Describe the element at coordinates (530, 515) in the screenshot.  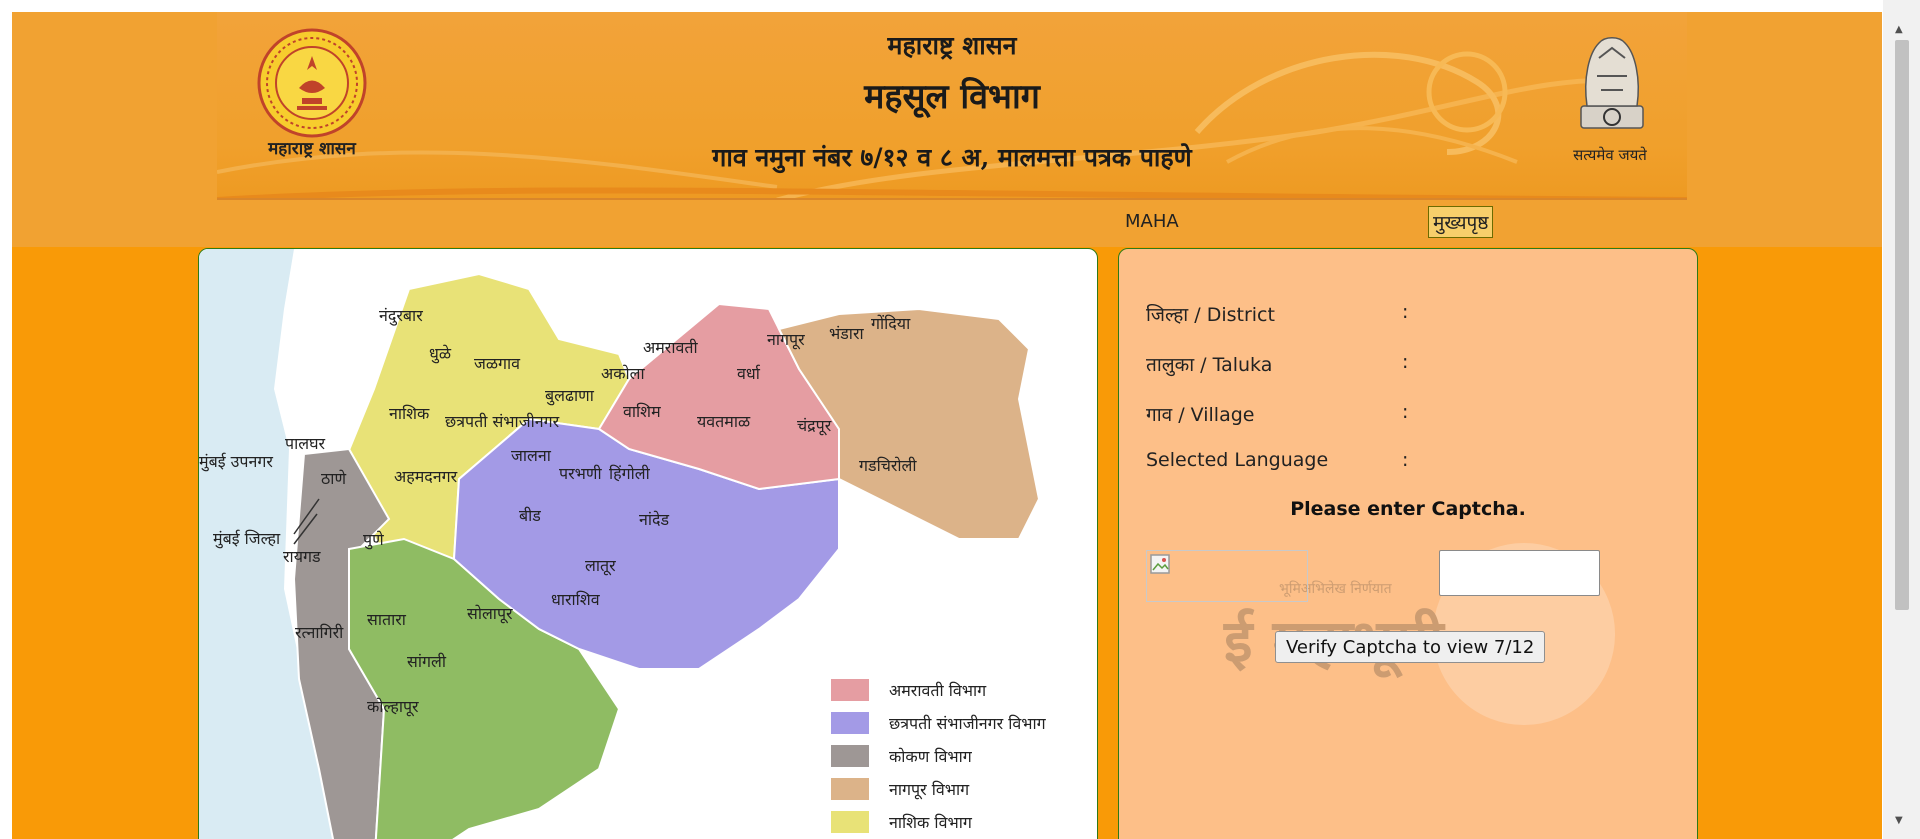
I see `district-label: बीड` at that location.